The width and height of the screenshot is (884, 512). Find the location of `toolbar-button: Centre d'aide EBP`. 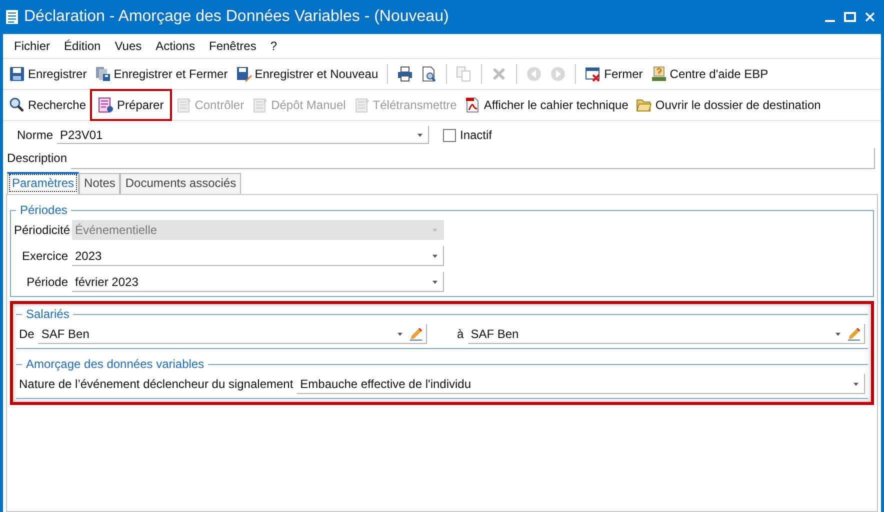

toolbar-button: Centre d'aide EBP is located at coordinates (709, 74).